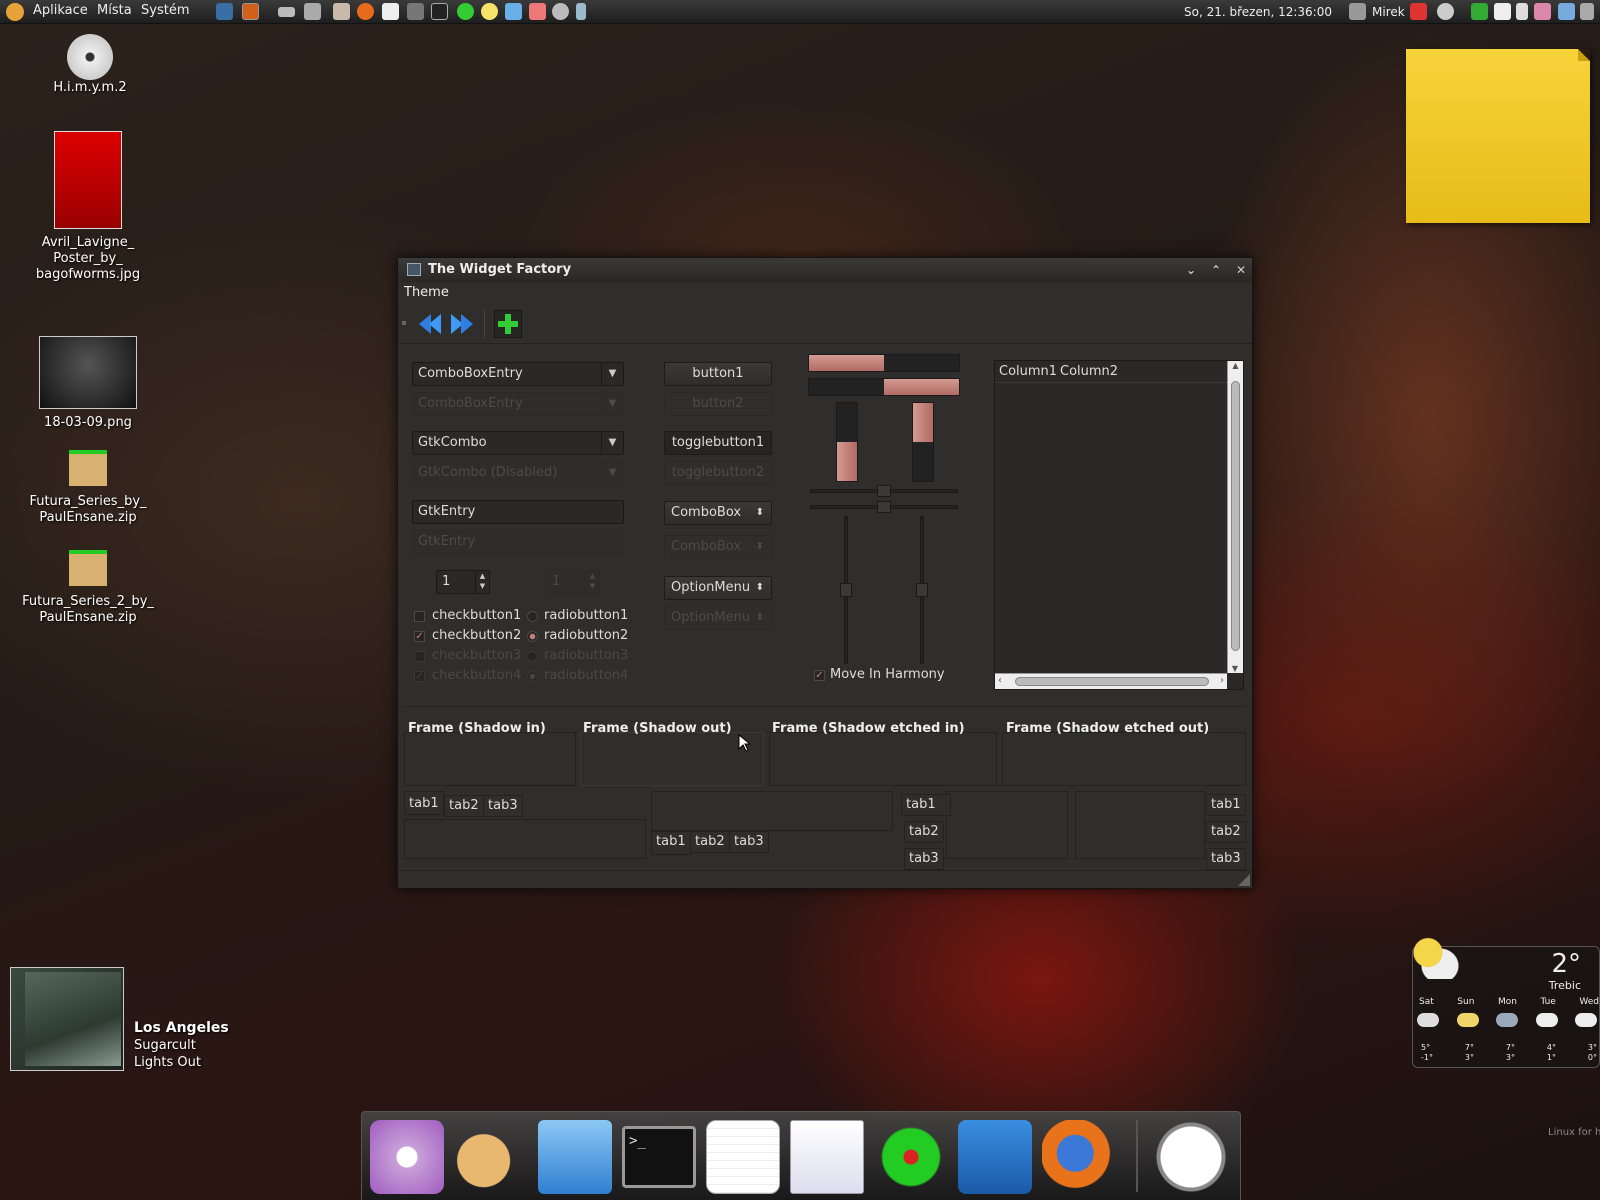 This screenshot has width=1600, height=1200. Describe the element at coordinates (710, 842) in the screenshot. I see `notebook-bottom-tab2: tab2` at that location.